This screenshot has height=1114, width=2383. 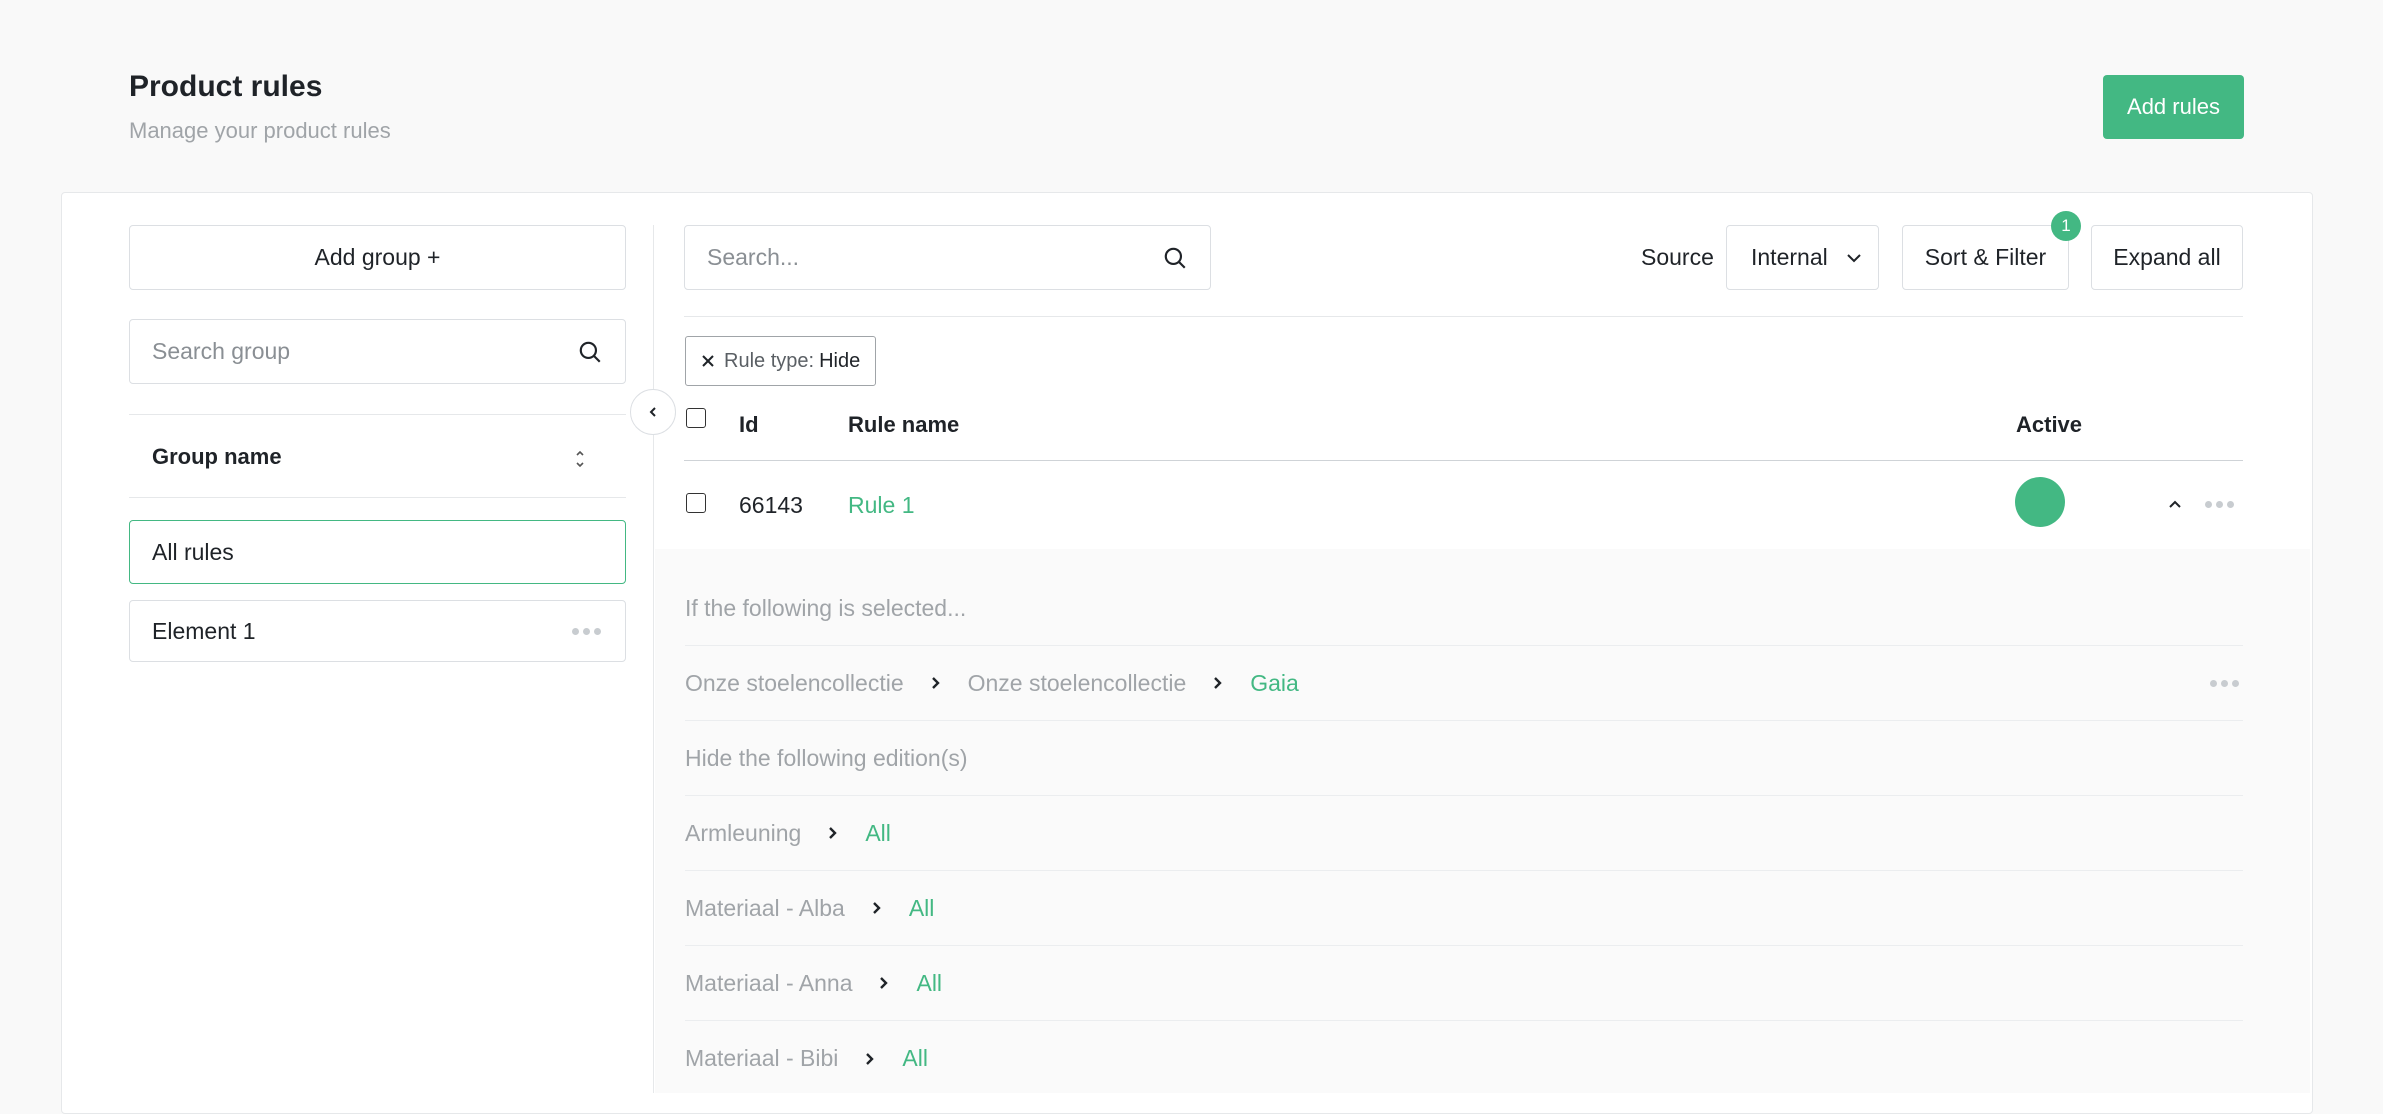 I want to click on table-header-divider, so click(x=1463, y=460).